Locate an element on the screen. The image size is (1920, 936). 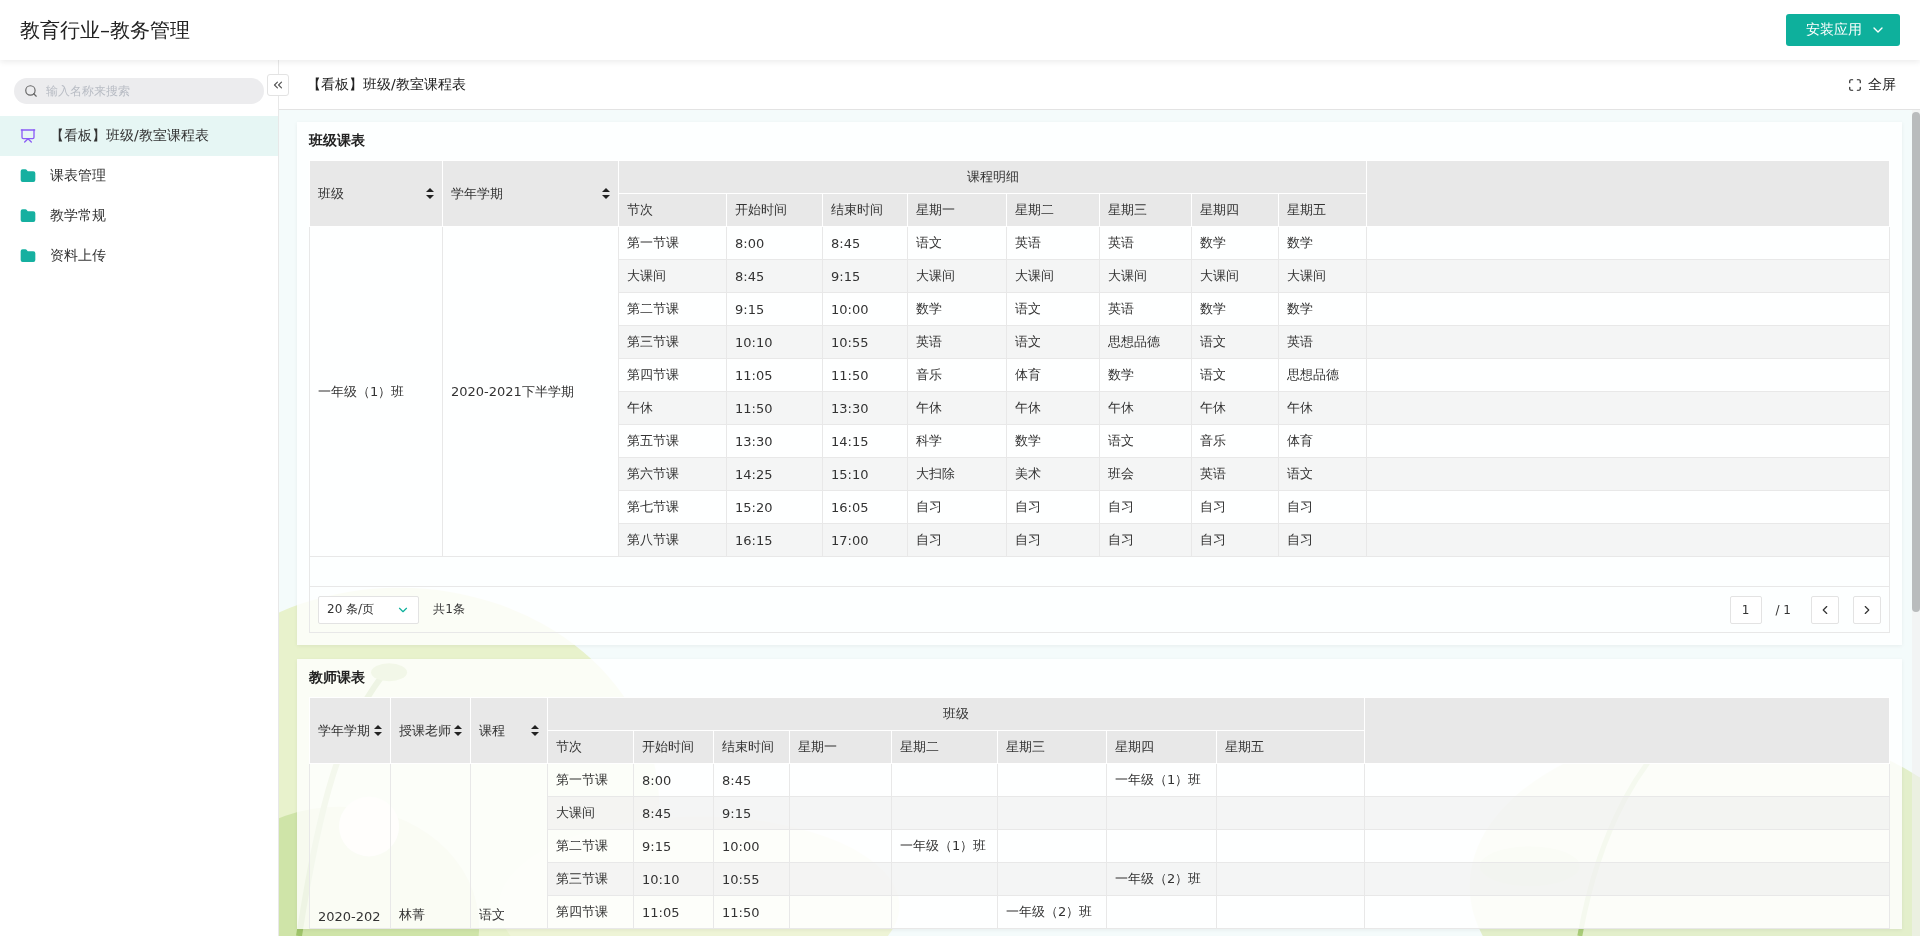
column-header: 星期二 is located at coordinates (944, 747).